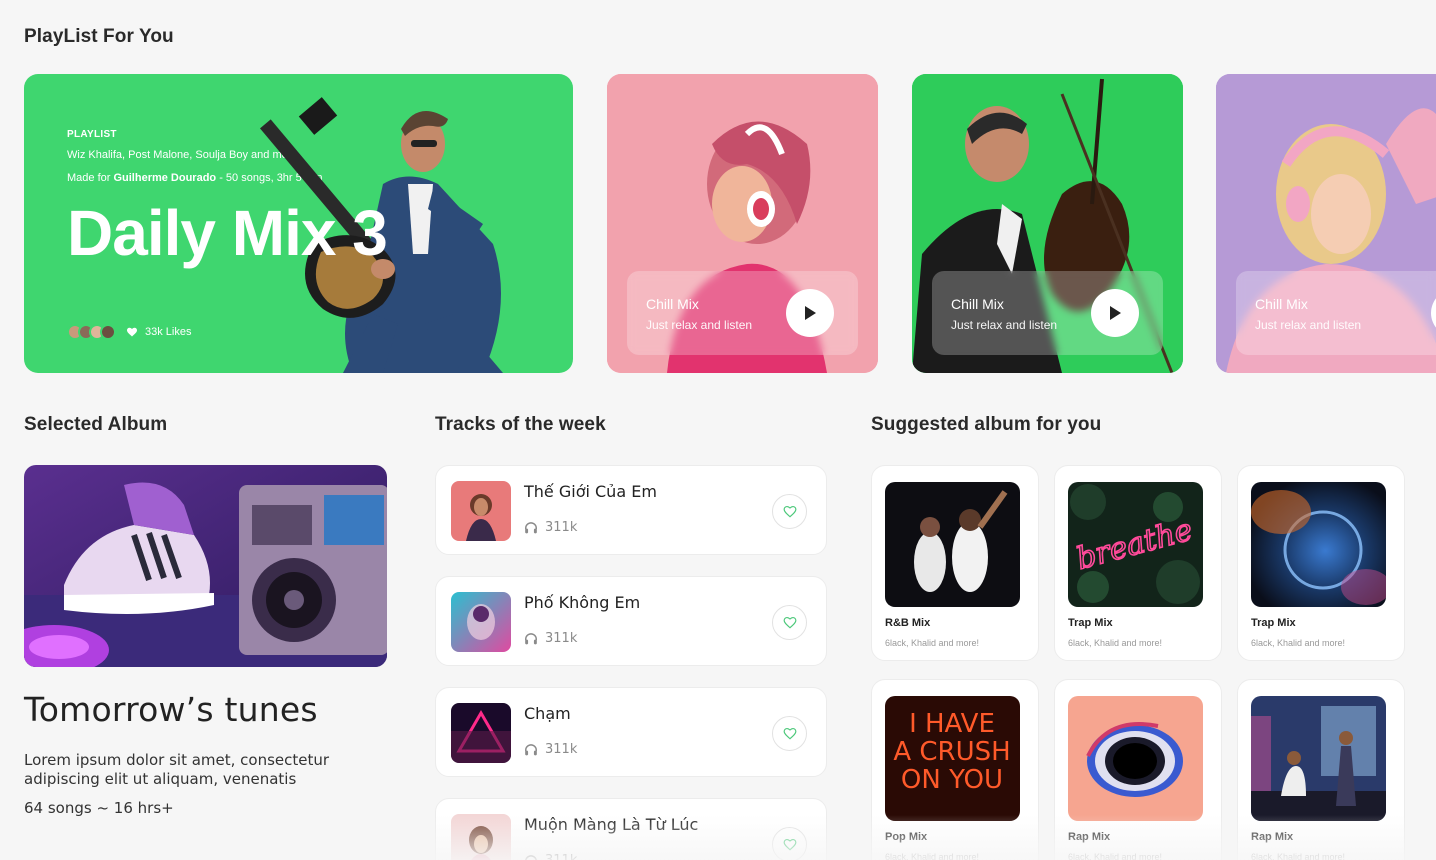 The image size is (1436, 860). What do you see at coordinates (986, 424) in the screenshot?
I see `section-title-suggested: Suggested album for you` at bounding box center [986, 424].